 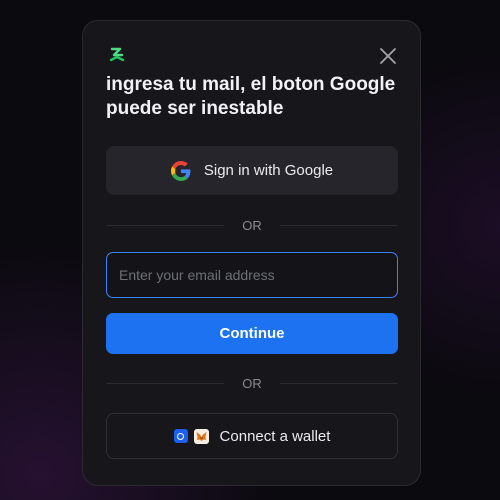 I want to click on metamask-icon, so click(x=201, y=436).